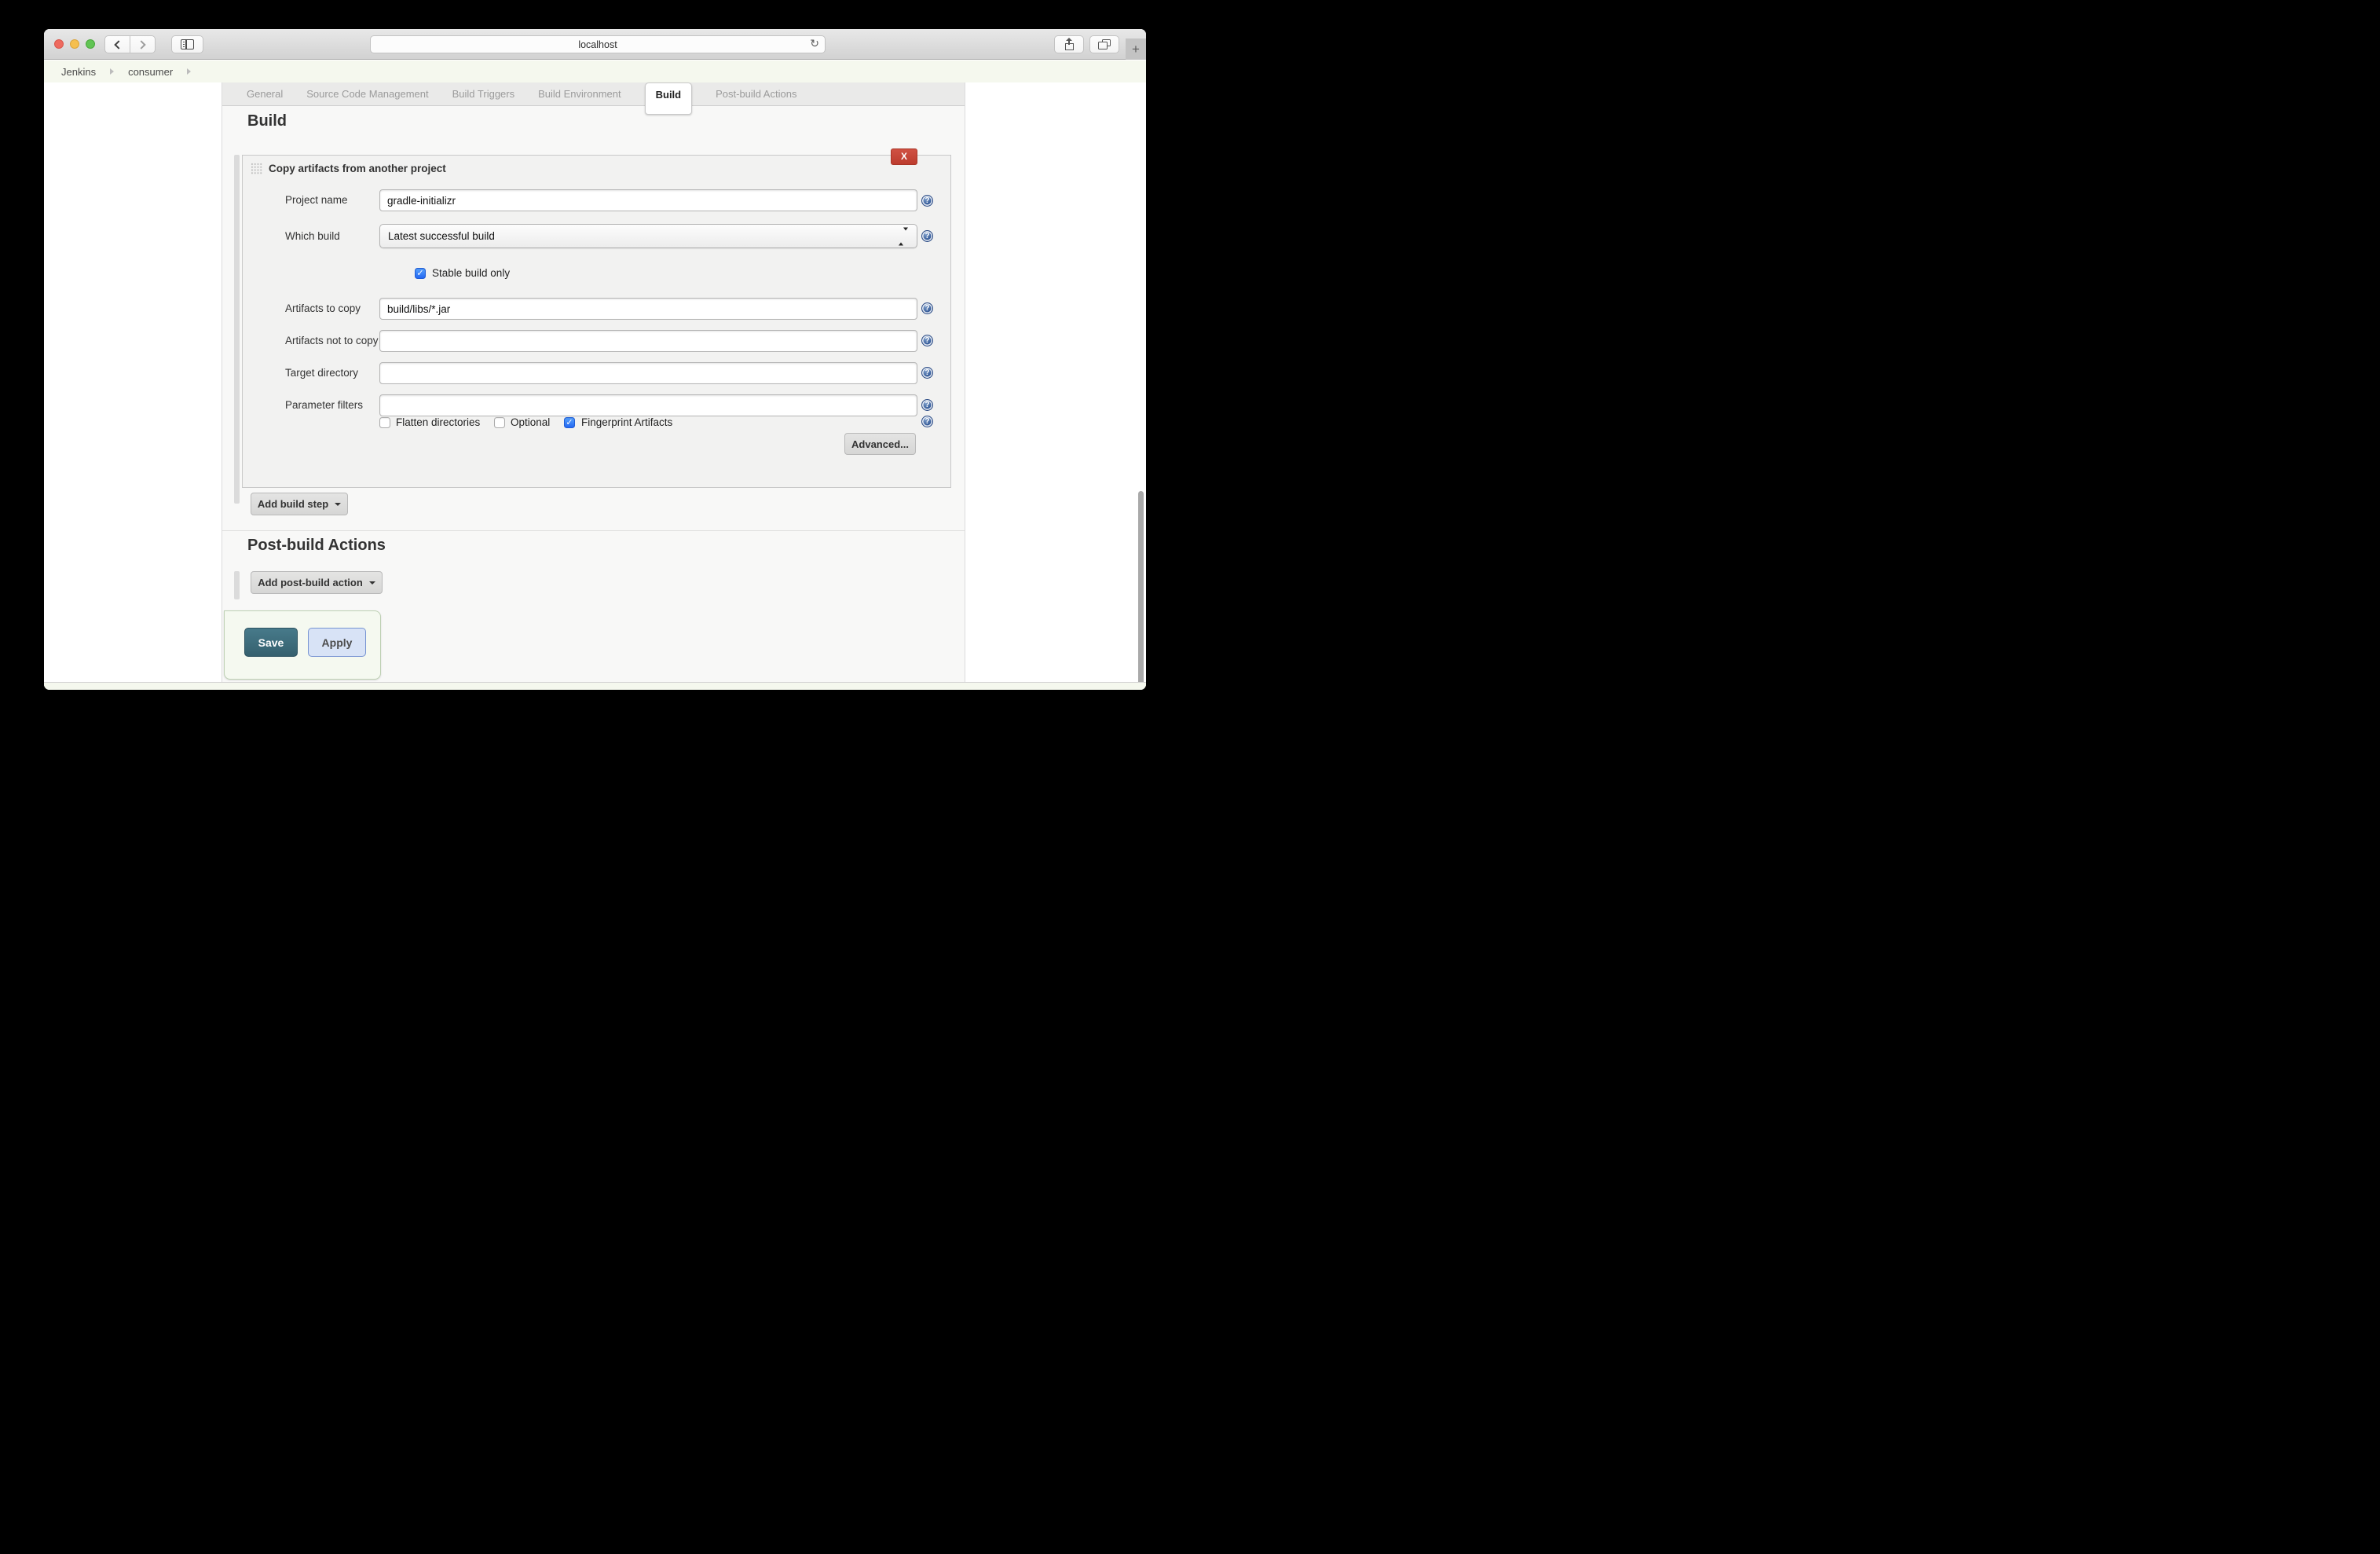 The image size is (2380, 1554). What do you see at coordinates (904, 156) in the screenshot?
I see `delete-build-step-button: X` at bounding box center [904, 156].